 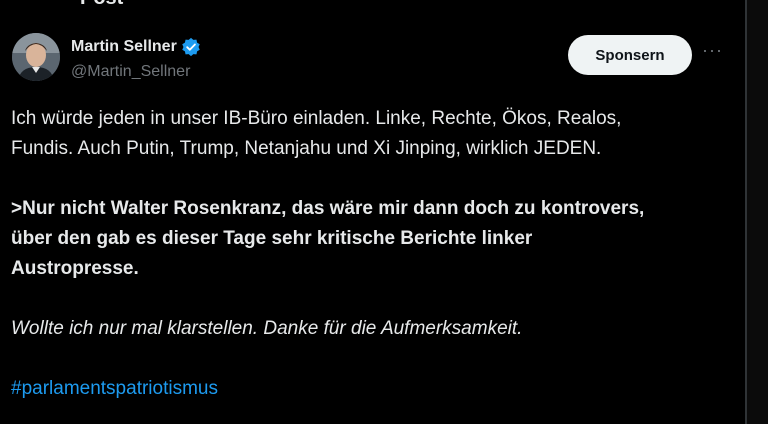 What do you see at coordinates (114, 389) in the screenshot?
I see `hashtag-link: #parlamentspatriotismus` at bounding box center [114, 389].